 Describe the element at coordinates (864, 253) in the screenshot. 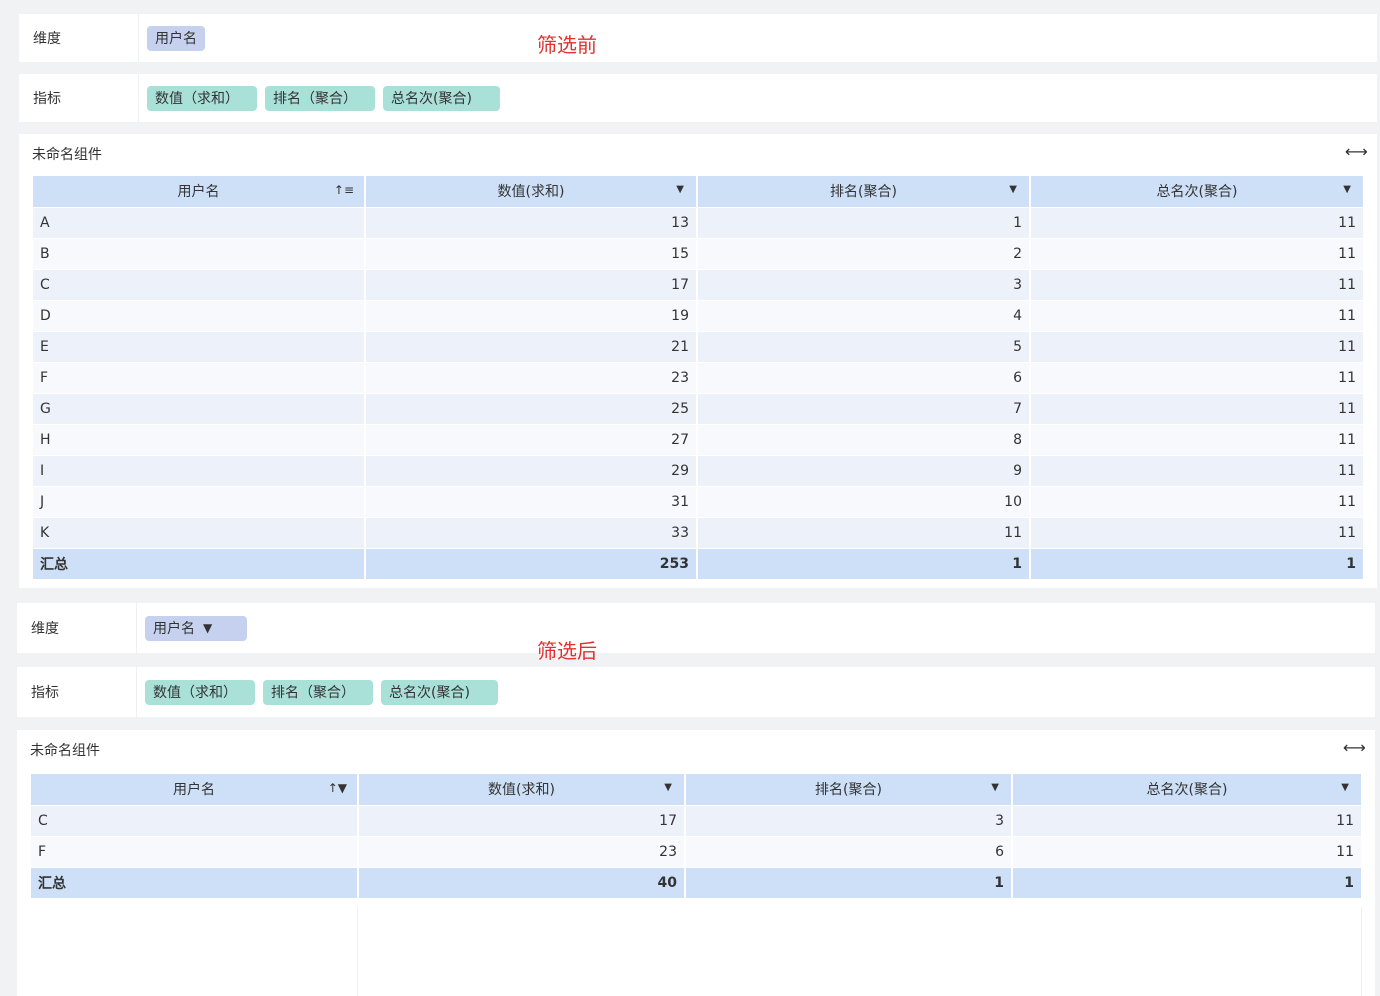

I see `table-cell: 2` at that location.